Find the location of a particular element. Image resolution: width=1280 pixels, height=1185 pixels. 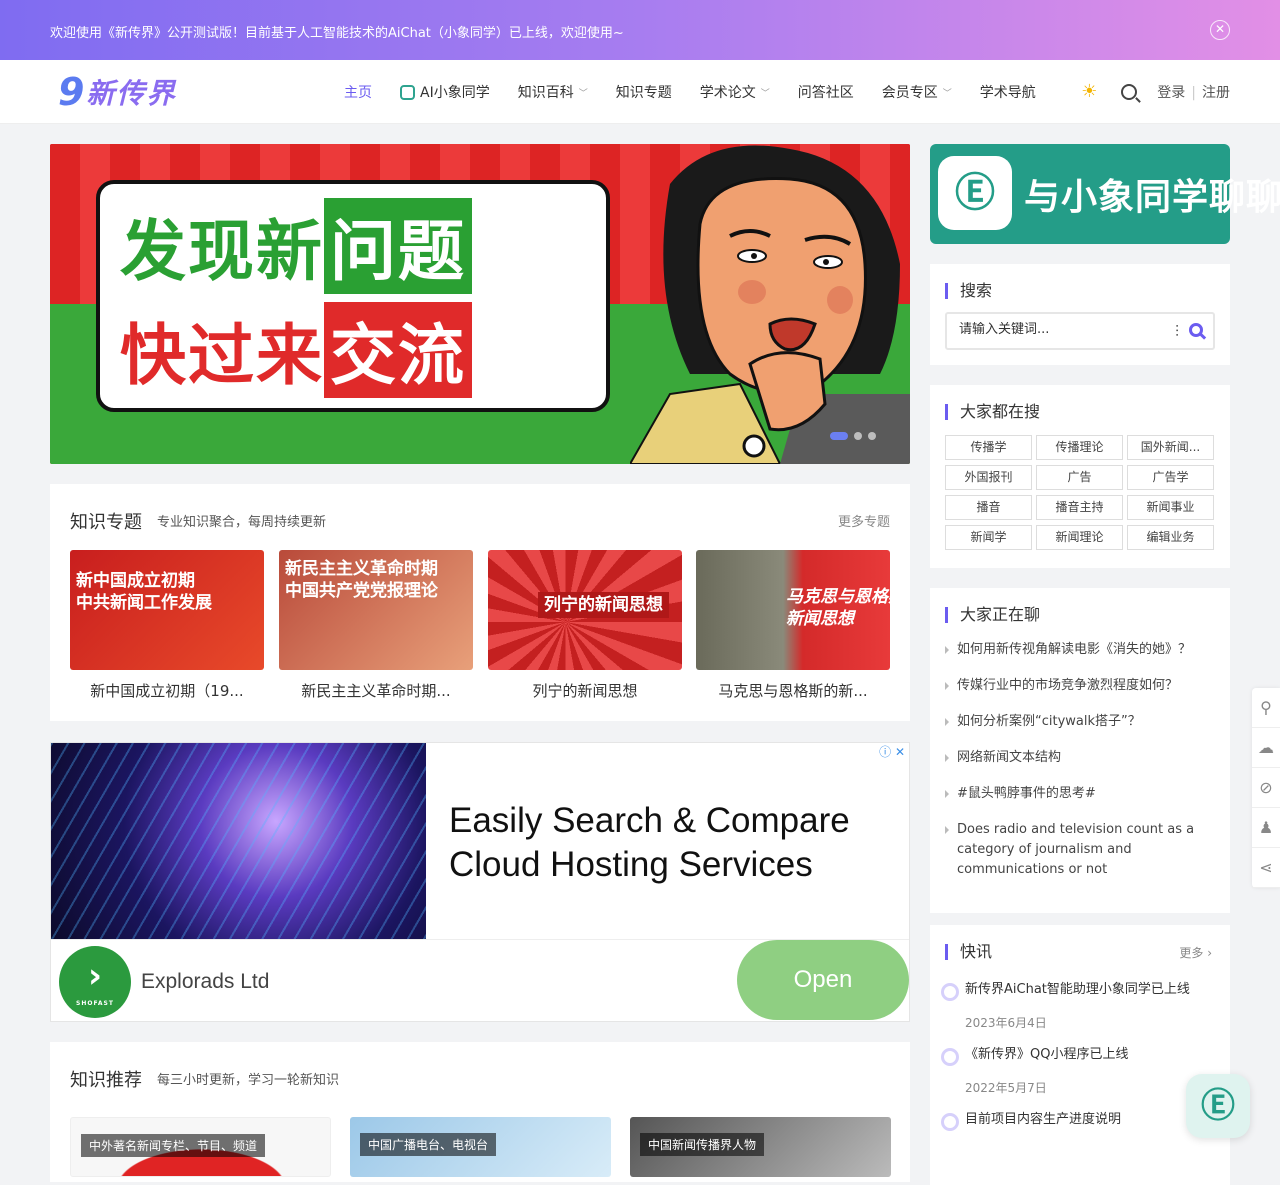

hot-tag: 广告 is located at coordinates (1079, 477).